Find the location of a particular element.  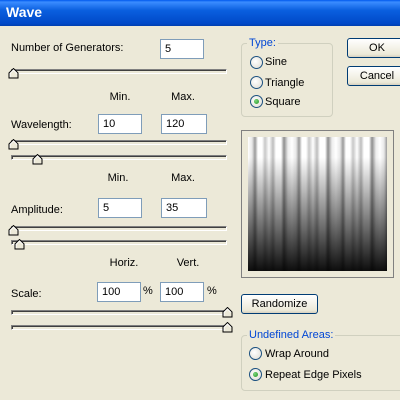

wavelength-max-slider-thumb is located at coordinates (37, 159).